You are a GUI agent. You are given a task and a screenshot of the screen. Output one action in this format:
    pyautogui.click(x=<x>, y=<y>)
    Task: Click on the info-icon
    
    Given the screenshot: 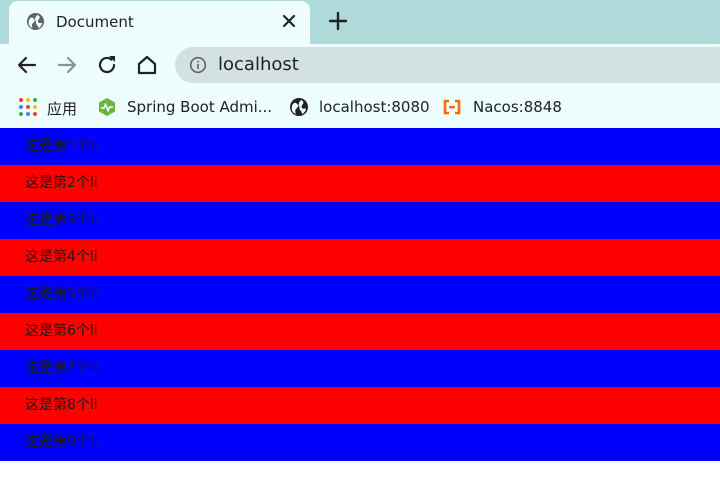 What is the action you would take?
    pyautogui.click(x=198, y=65)
    